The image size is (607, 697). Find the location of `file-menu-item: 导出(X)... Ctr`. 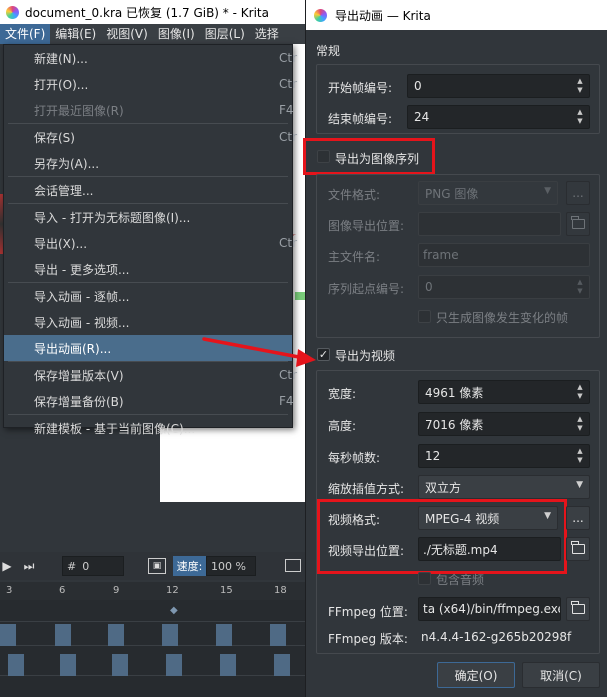

file-menu-item: 导出(X)... Ctr is located at coordinates (150, 243).